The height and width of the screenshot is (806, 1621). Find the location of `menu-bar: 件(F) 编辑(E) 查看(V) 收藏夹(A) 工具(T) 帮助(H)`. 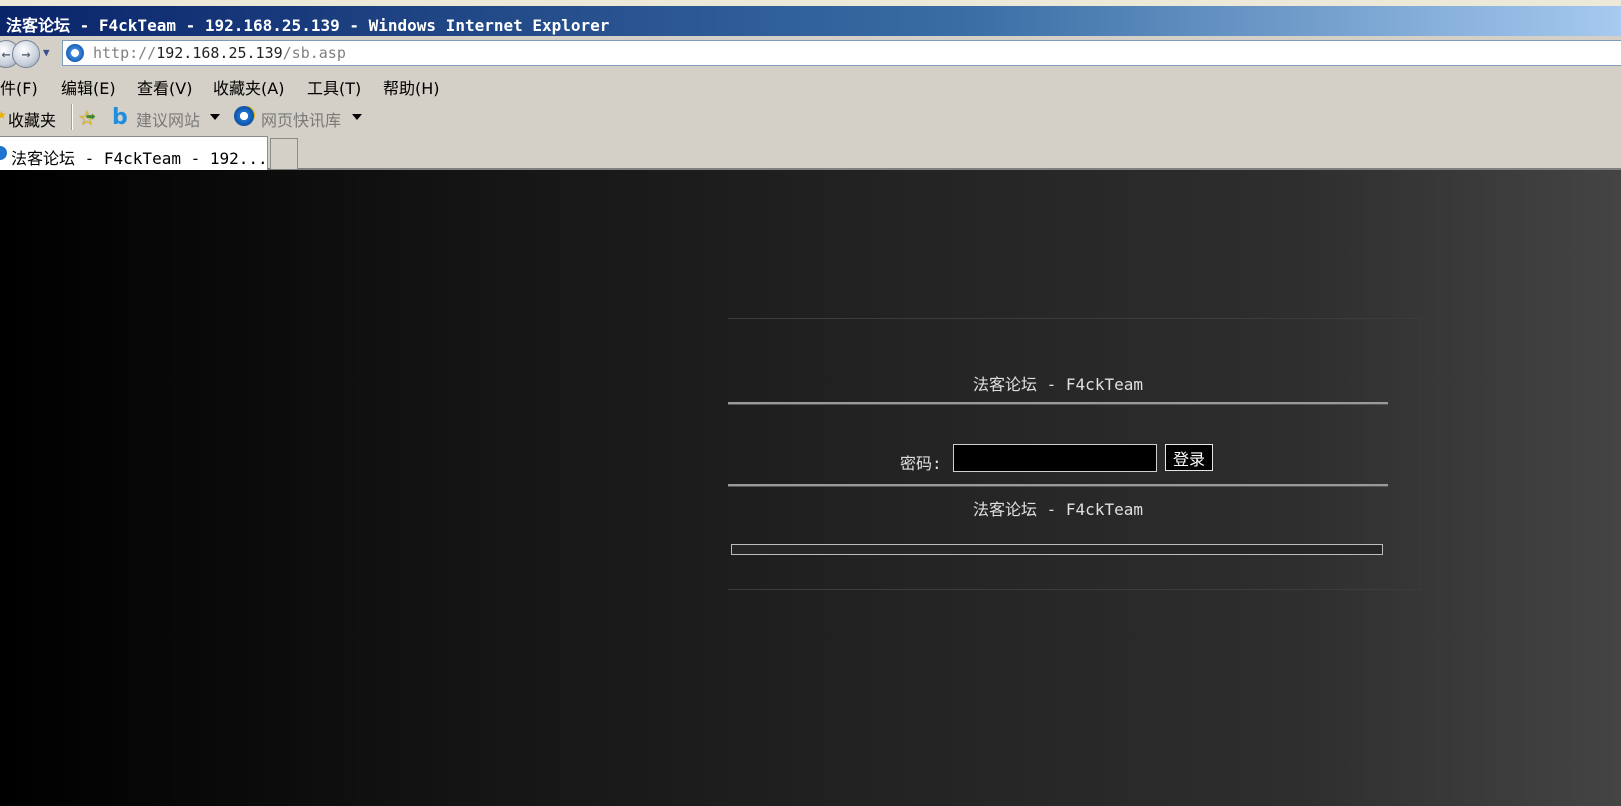

menu-bar: 件(F) 编辑(E) 查看(V) 收藏夹(A) 工具(T) 帮助(H) is located at coordinates (810, 85).